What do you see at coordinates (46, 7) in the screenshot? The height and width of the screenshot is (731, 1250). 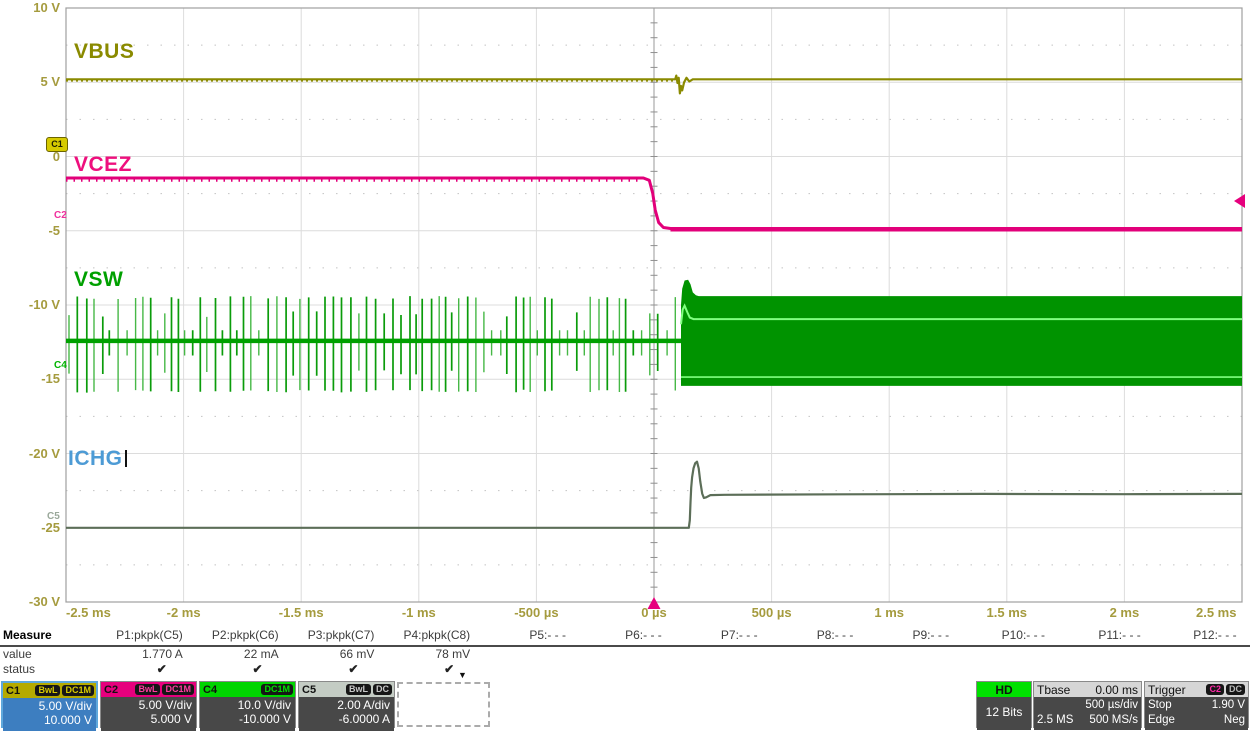 I see `y-tick-label: 10 V` at bounding box center [46, 7].